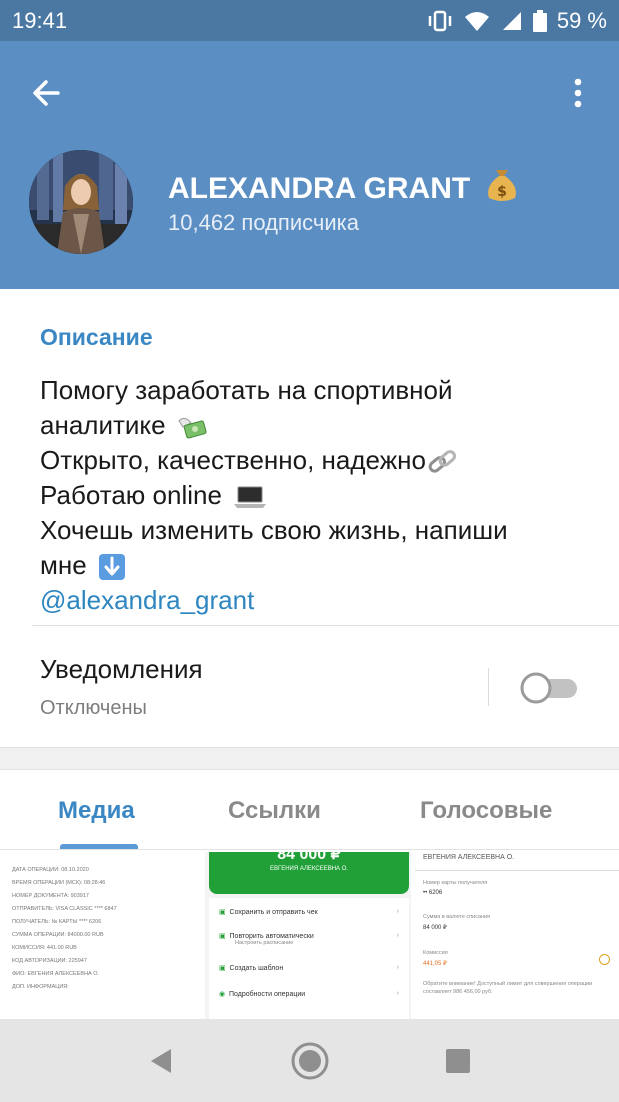  I want to click on channel-title: ALEXANDRA GRANT $, so click(343, 186).